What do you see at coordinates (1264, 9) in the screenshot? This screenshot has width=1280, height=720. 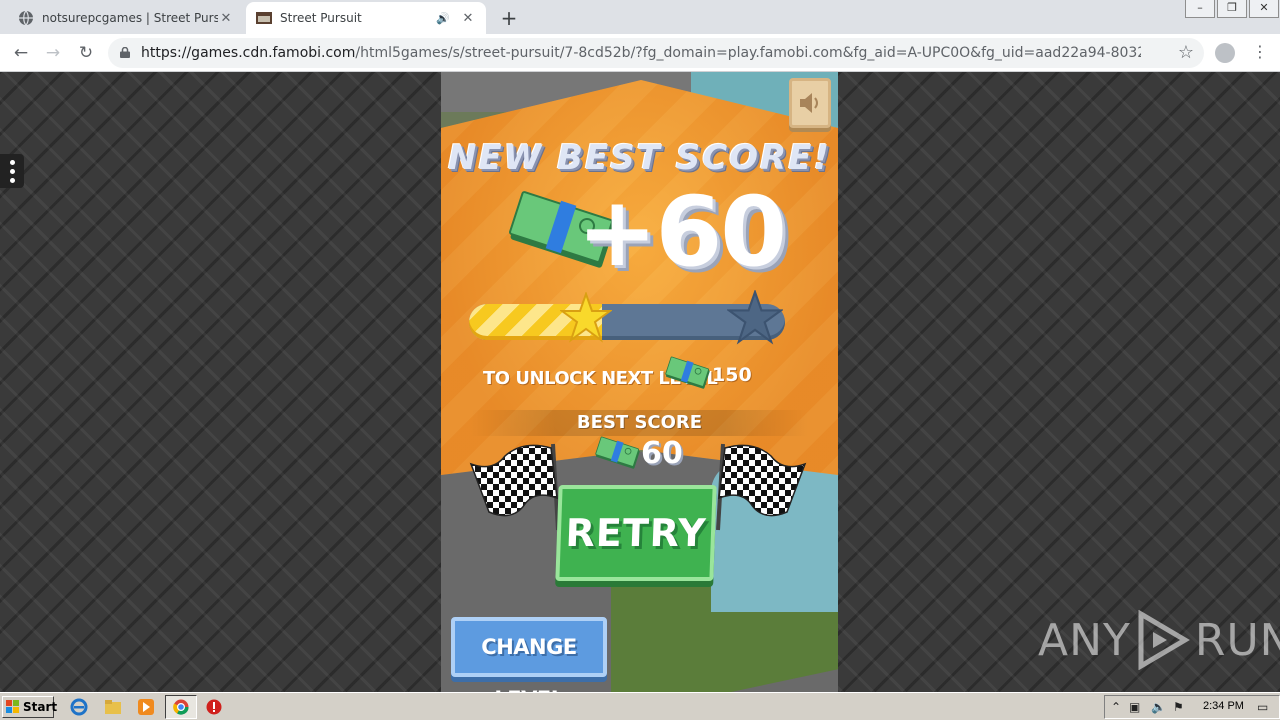 I see `close-window-button: ✕` at bounding box center [1264, 9].